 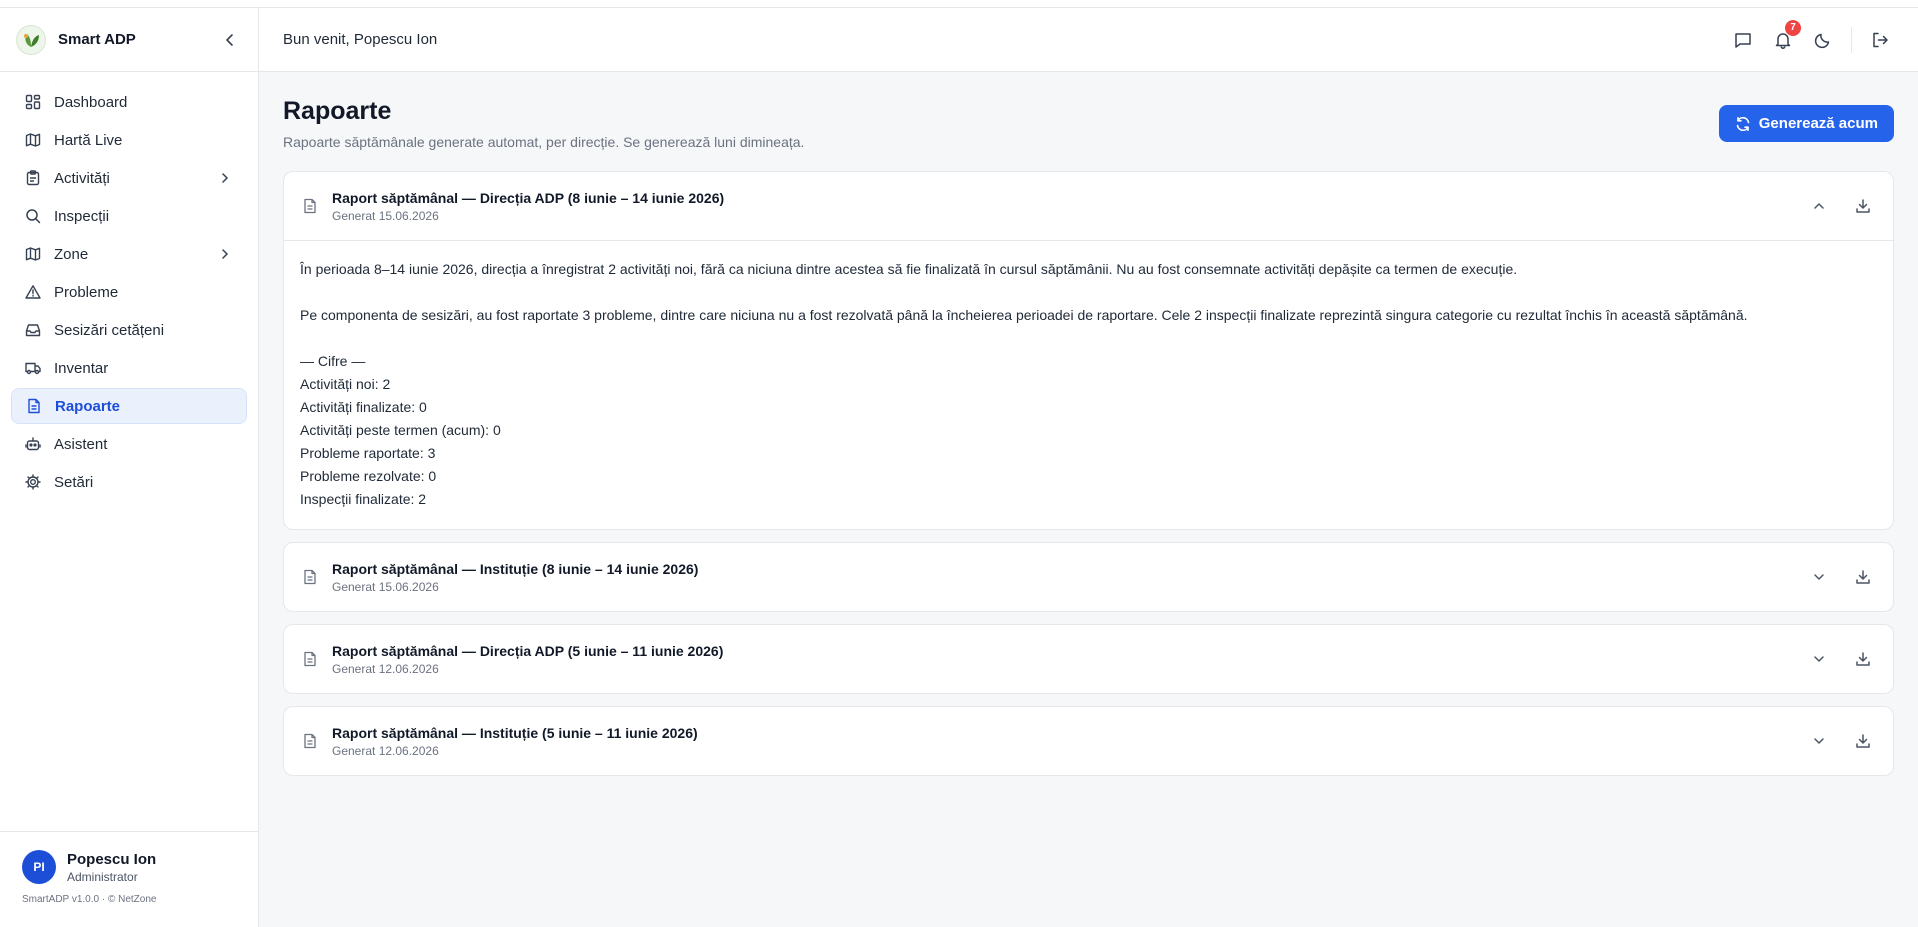 I want to click on moon-icon, so click(x=1822, y=40).